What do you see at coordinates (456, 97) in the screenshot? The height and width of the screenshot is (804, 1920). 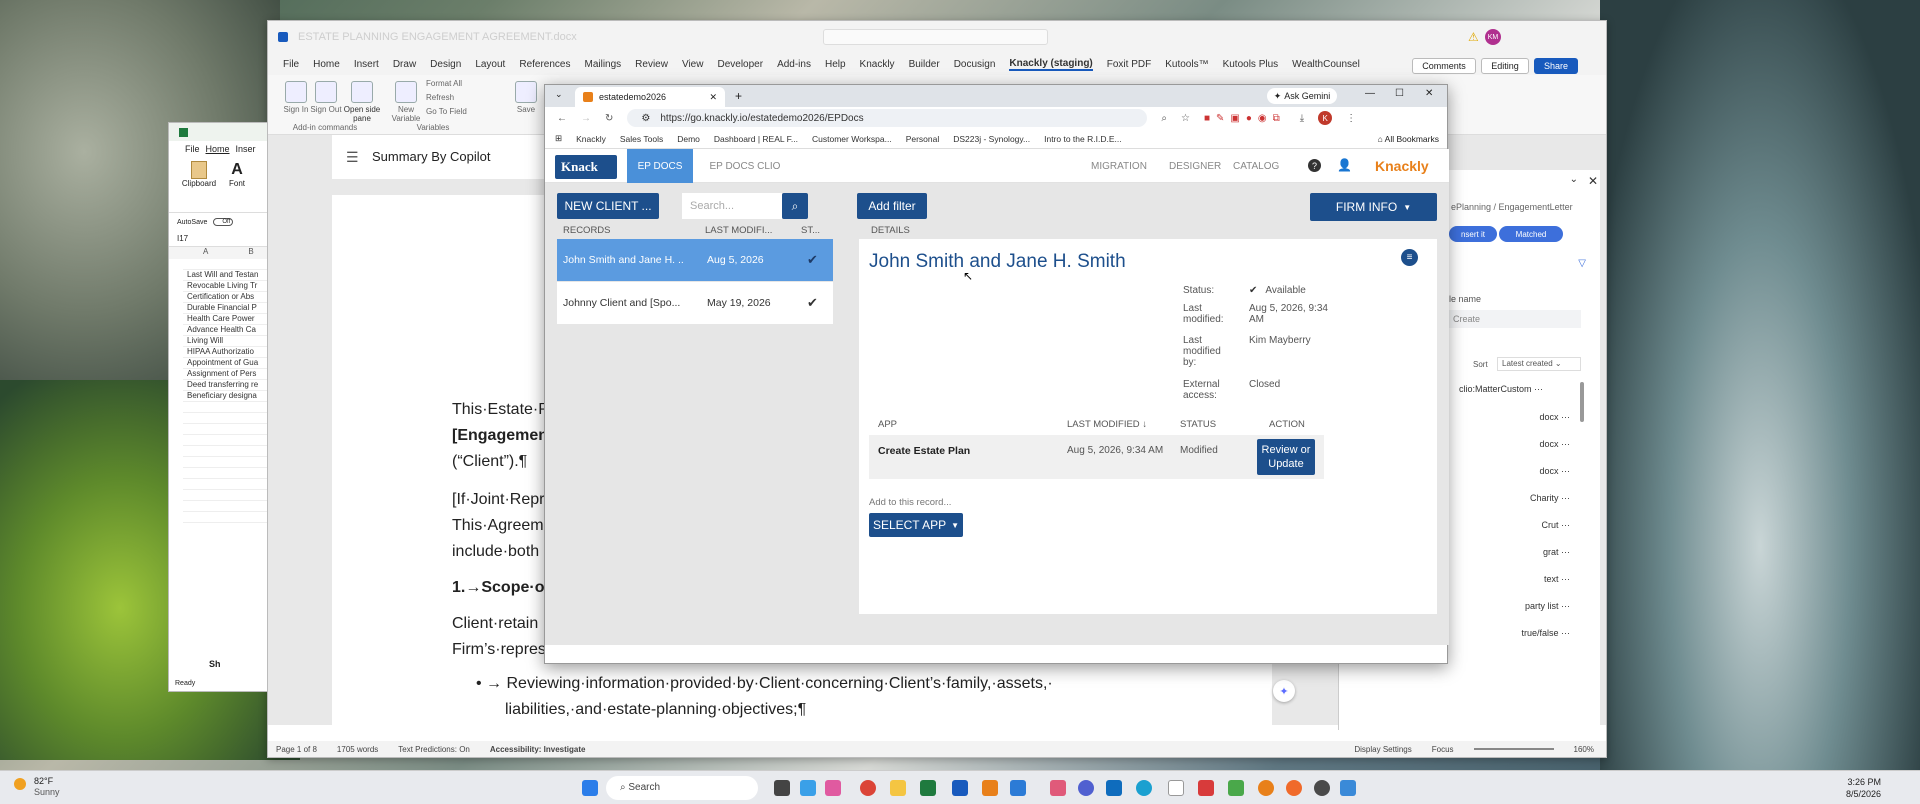 I see `refresh-button: Refresh` at bounding box center [456, 97].